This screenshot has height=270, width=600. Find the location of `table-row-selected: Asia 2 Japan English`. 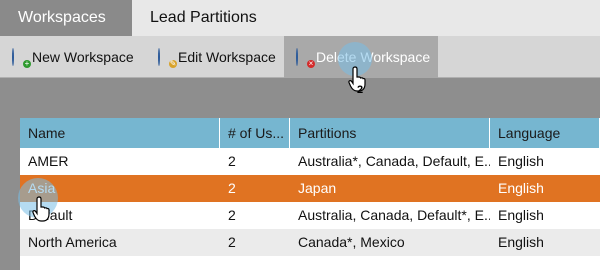

table-row-selected: Asia 2 Japan English is located at coordinates (310, 188).